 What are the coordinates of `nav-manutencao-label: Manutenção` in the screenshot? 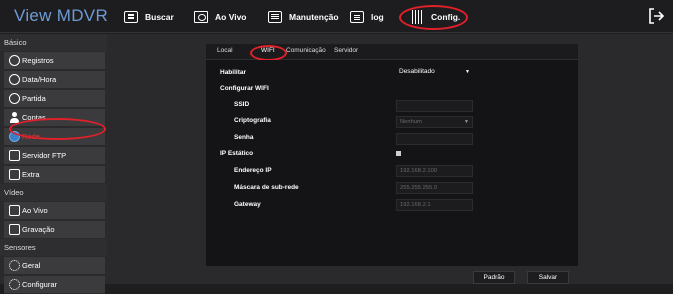 It's located at (314, 17).